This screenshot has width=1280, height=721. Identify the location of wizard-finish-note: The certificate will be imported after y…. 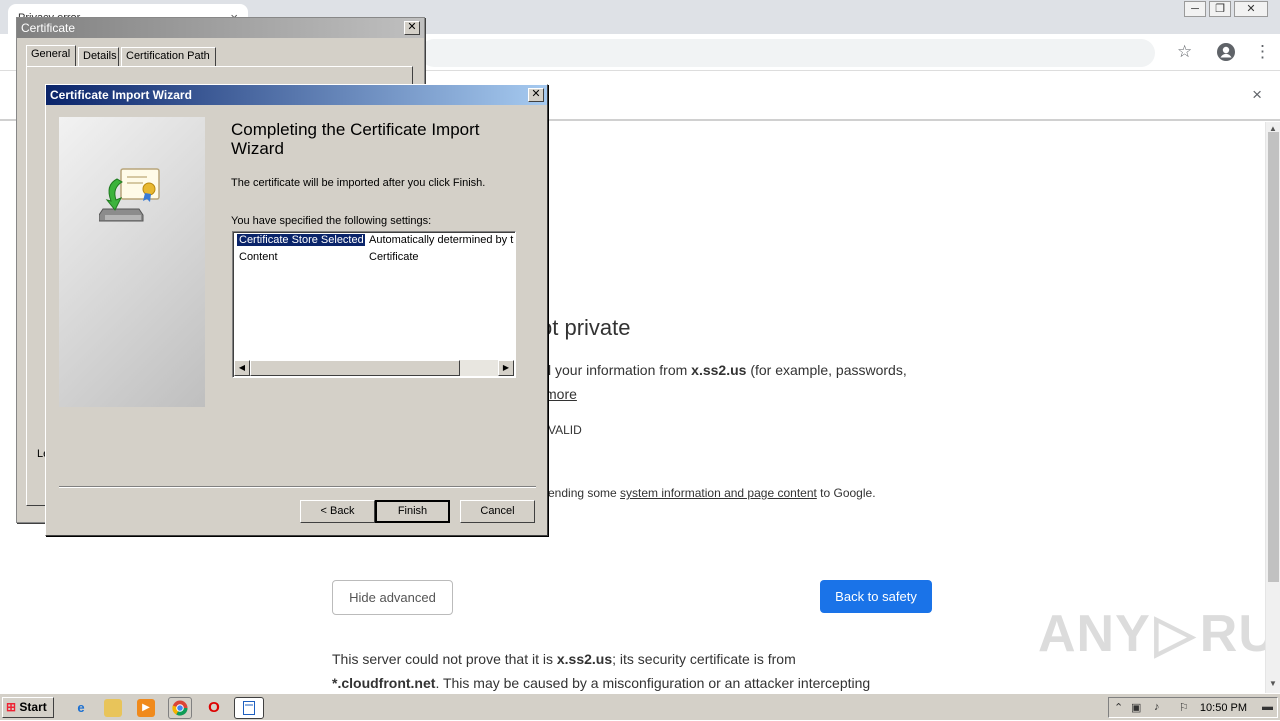
(358, 183).